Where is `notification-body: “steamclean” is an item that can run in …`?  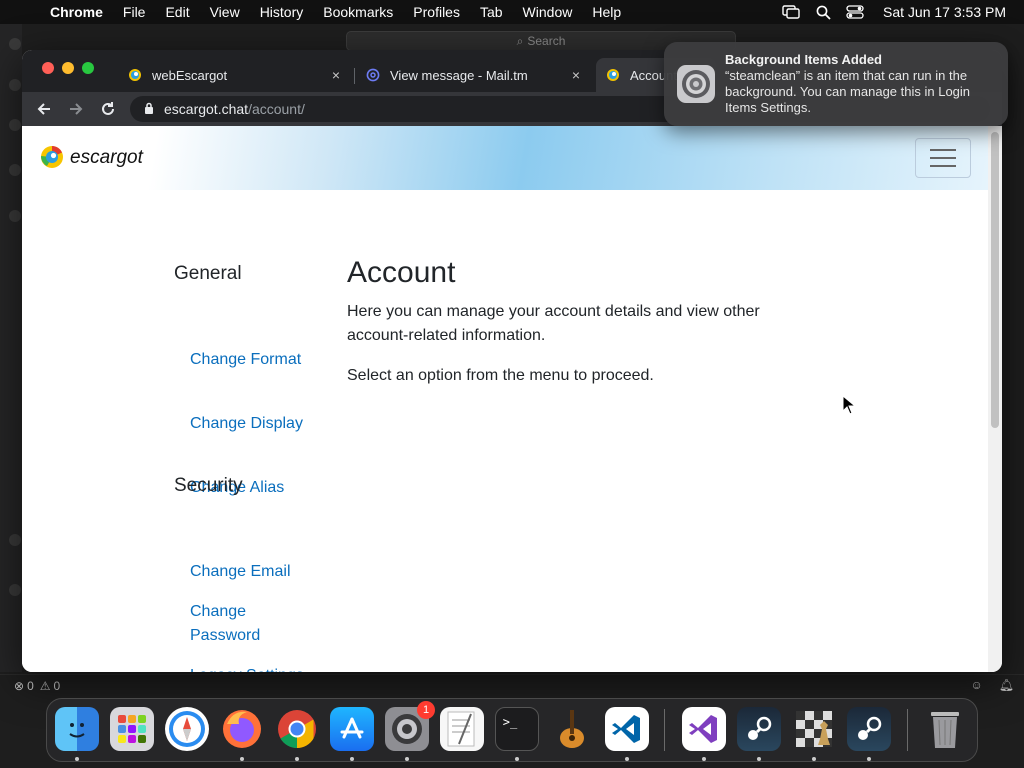 notification-body: “steamclean” is an item that can run in … is located at coordinates (848, 91).